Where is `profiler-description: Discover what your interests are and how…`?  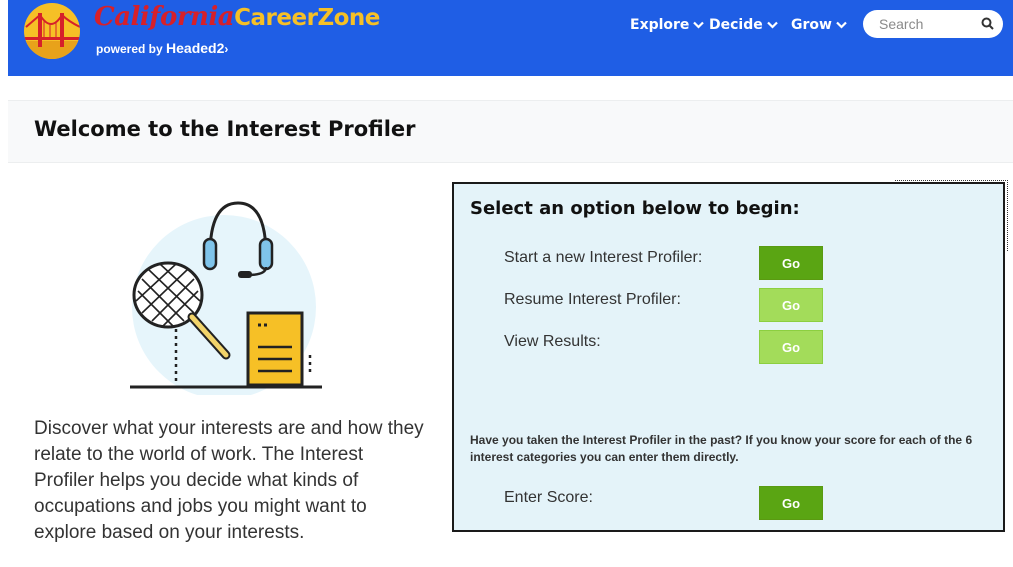 profiler-description: Discover what your interests are and how… is located at coordinates (229, 480).